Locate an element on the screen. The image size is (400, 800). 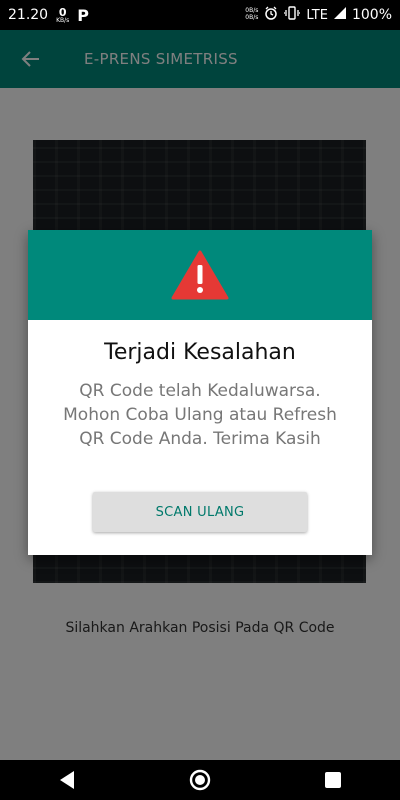
app-notification-icon: P is located at coordinates (83, 15).